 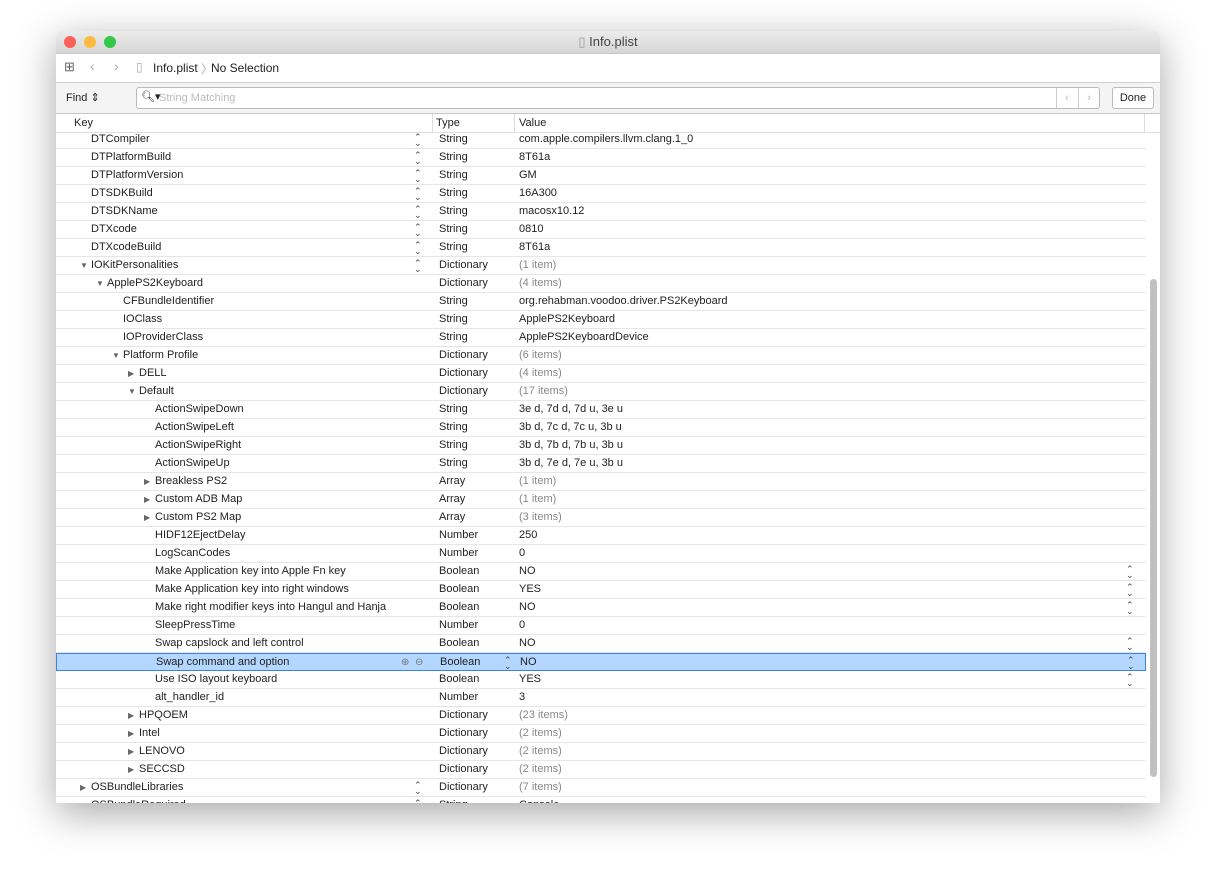 I want to click on row-key: Use ISO layout keyboard, so click(x=216, y=679).